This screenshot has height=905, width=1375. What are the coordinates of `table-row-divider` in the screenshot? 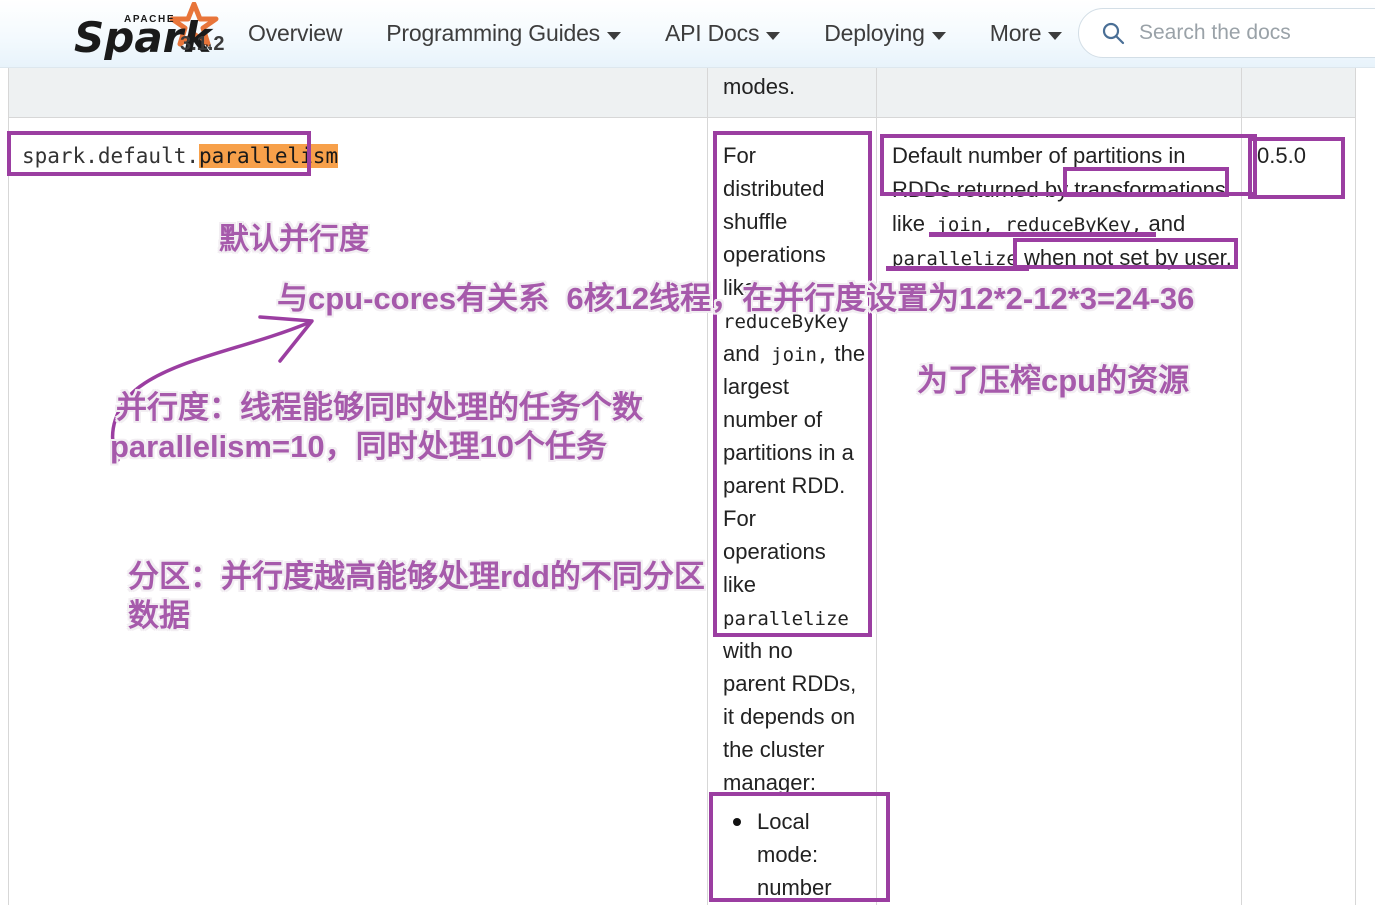 It's located at (681, 117).